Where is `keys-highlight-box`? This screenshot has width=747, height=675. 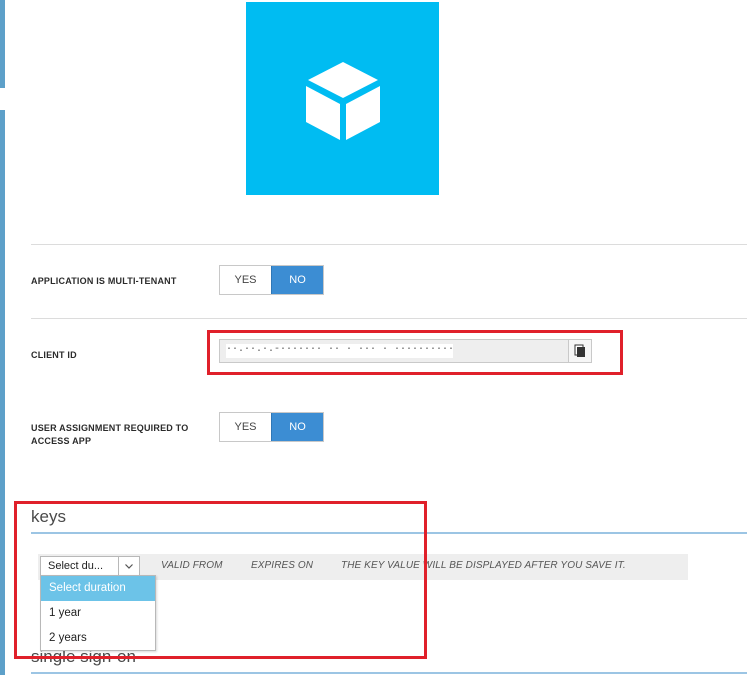
keys-highlight-box is located at coordinates (220, 580).